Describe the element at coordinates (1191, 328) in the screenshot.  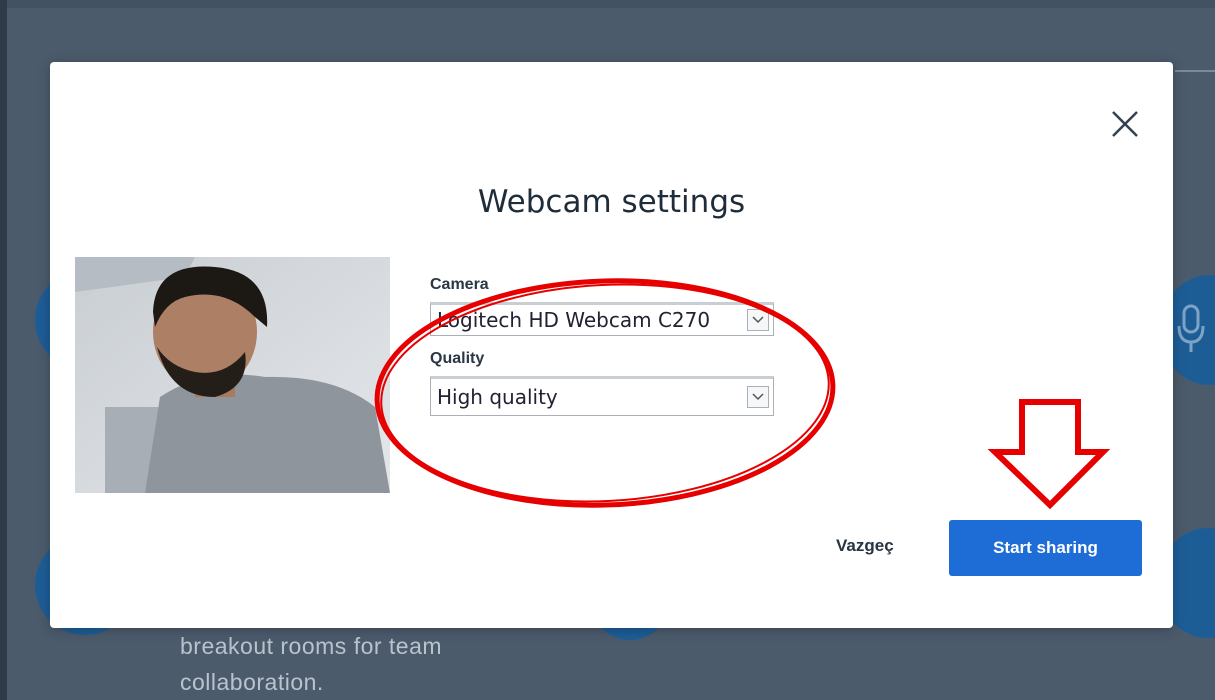
I see `microphone-icon` at that location.